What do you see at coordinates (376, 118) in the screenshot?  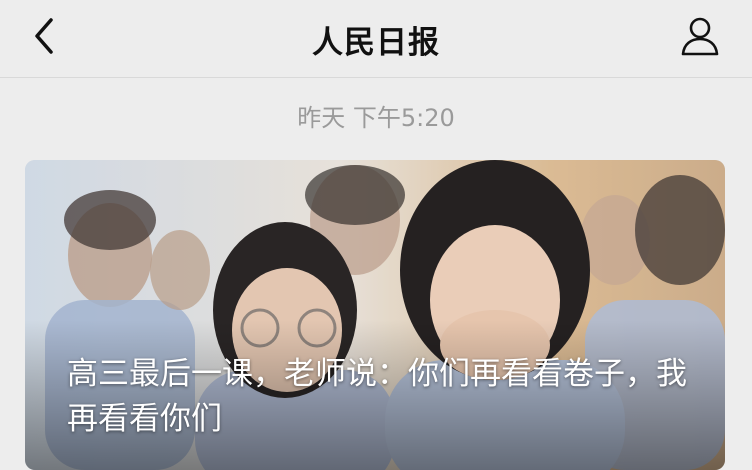 I see `message-timestamp: 昨天 下午5:20` at bounding box center [376, 118].